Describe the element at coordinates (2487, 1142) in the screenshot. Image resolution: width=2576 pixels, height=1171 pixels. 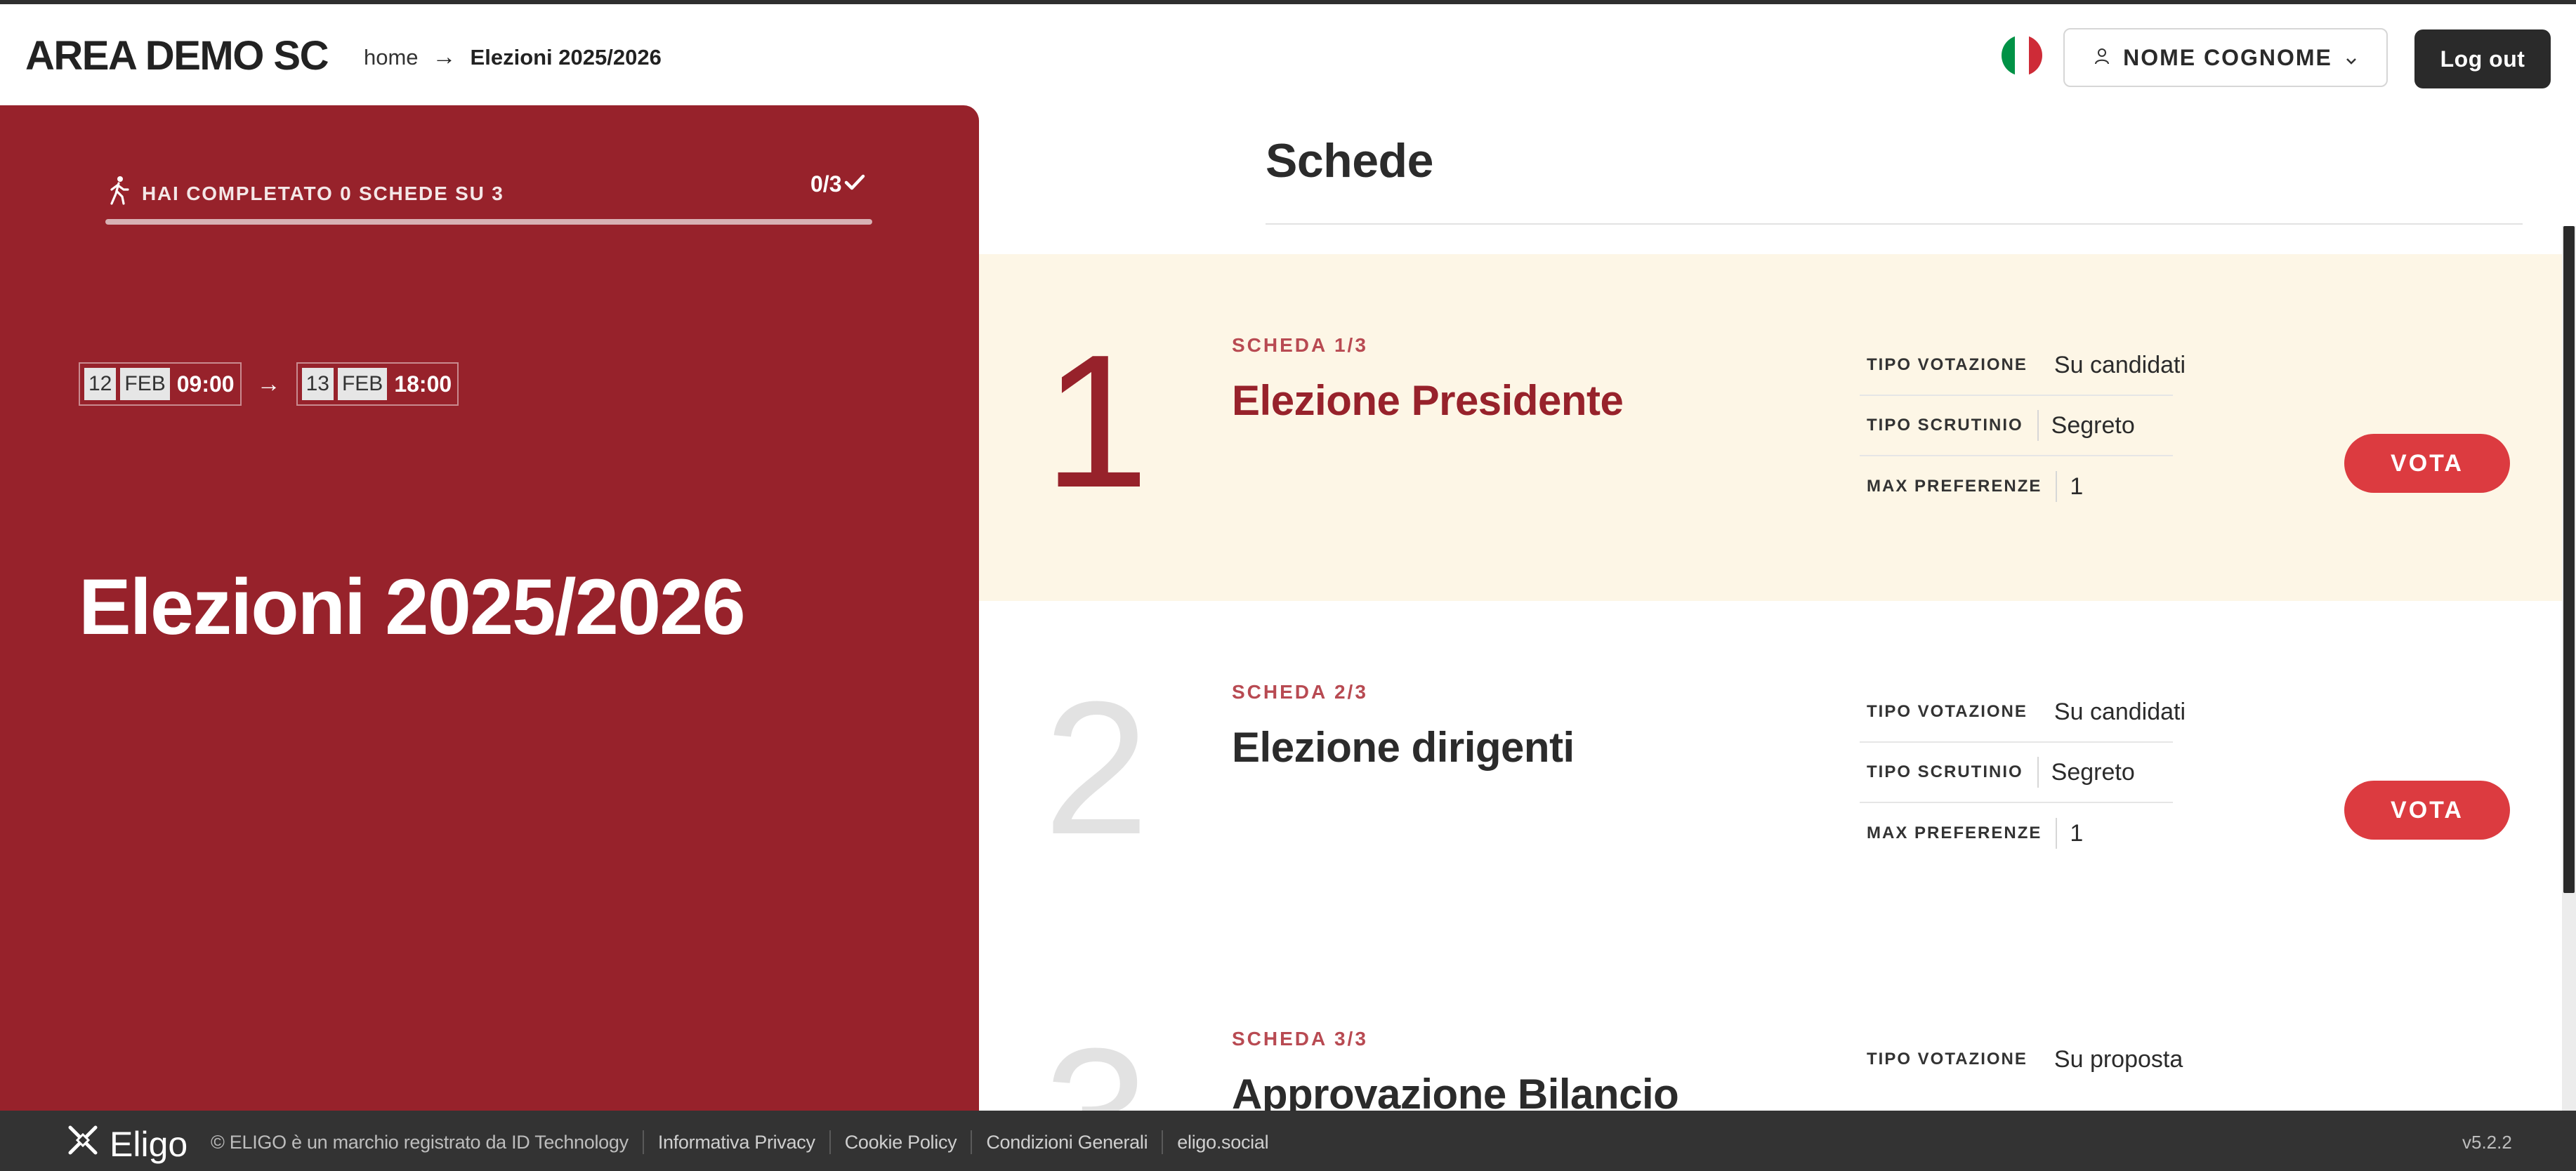
I see `app-version: v5.2.2` at that location.